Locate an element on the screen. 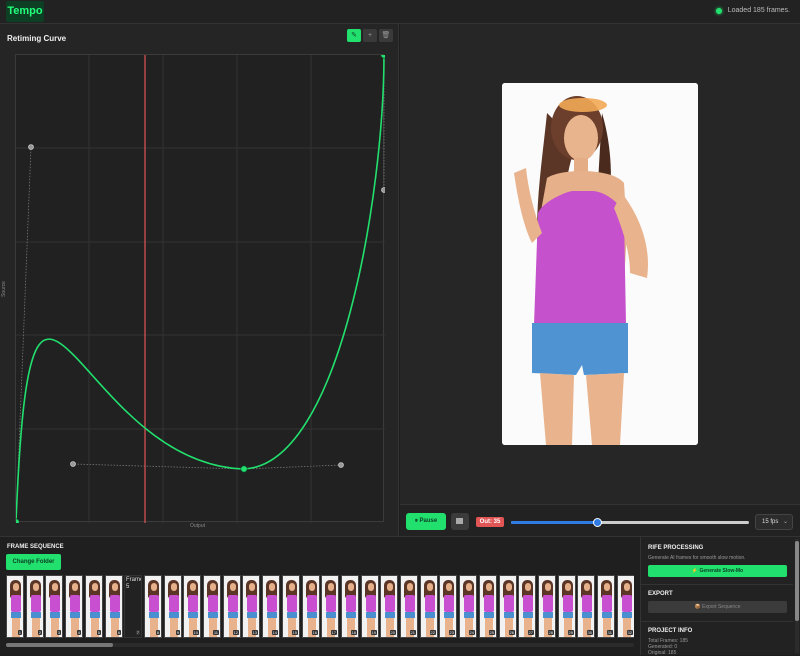  frame-thumbnail: 5 is located at coordinates (94, 606).